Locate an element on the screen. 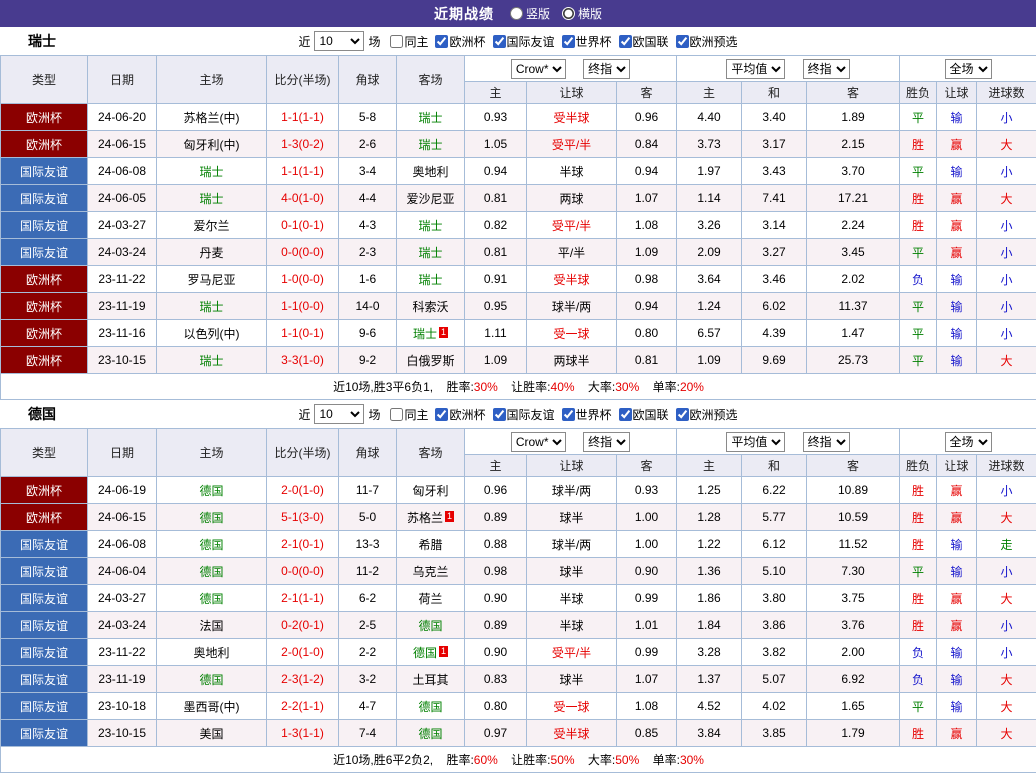  avg-draw-cell: 4.02 is located at coordinates (774, 706).